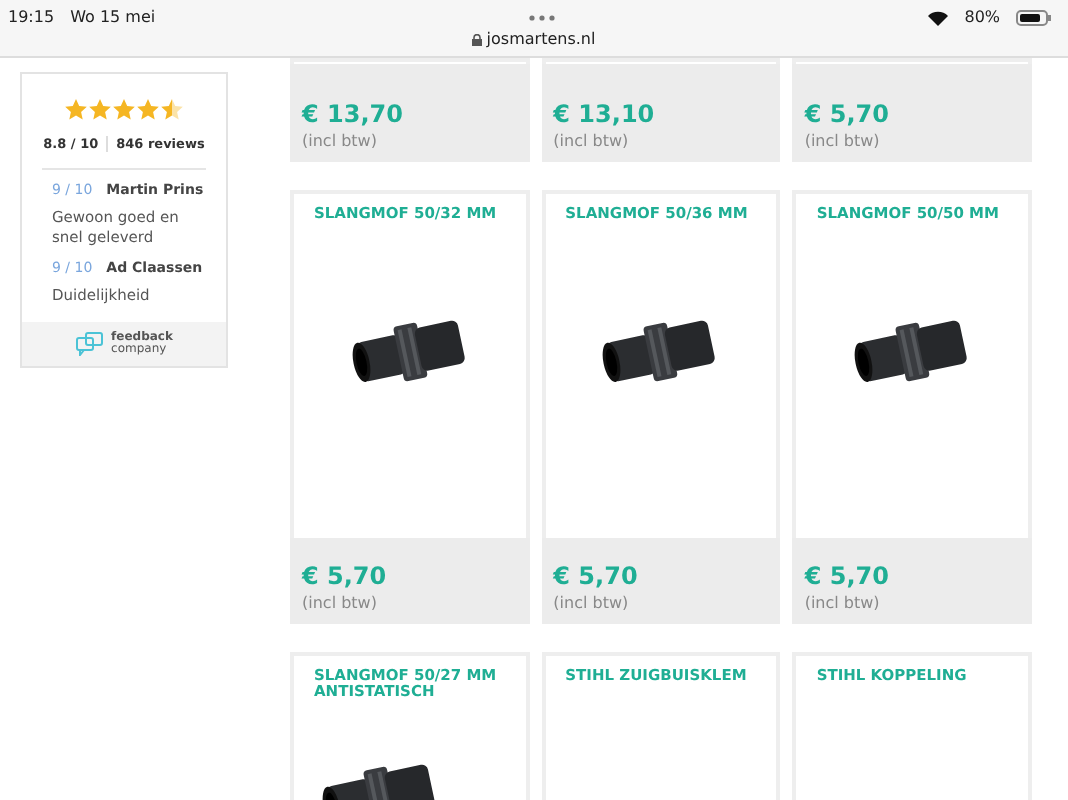 This screenshot has width=1068, height=800. Describe the element at coordinates (541, 39) in the screenshot. I see `url-text: josmartens.nl` at that location.